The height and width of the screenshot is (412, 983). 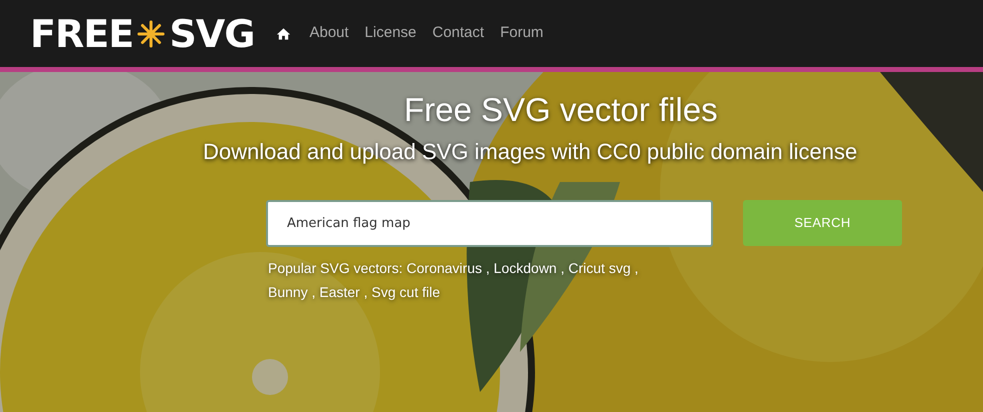 What do you see at coordinates (522, 33) in the screenshot?
I see `nav-link: Forum` at bounding box center [522, 33].